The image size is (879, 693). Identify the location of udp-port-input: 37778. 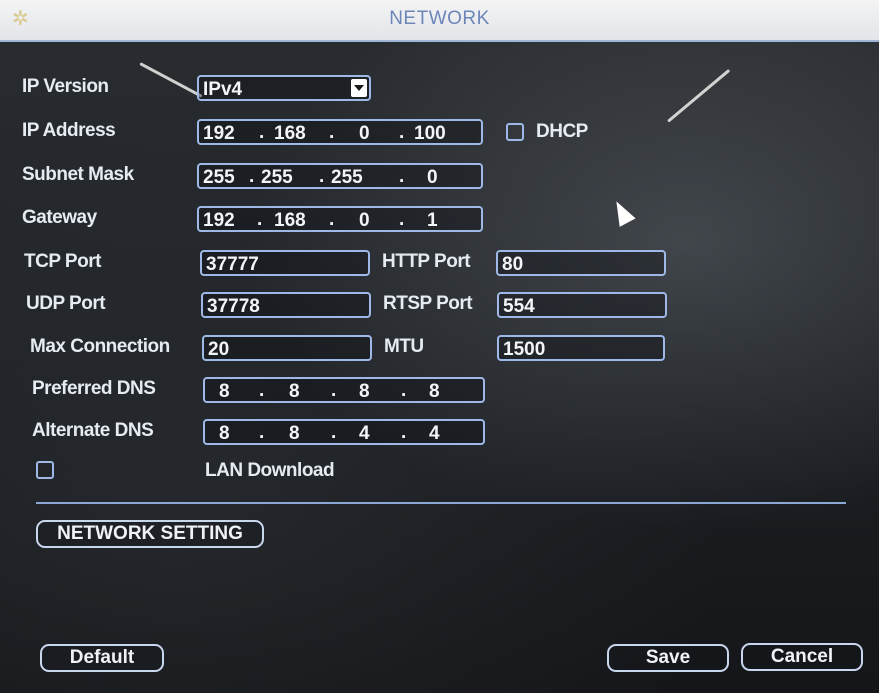
(286, 305).